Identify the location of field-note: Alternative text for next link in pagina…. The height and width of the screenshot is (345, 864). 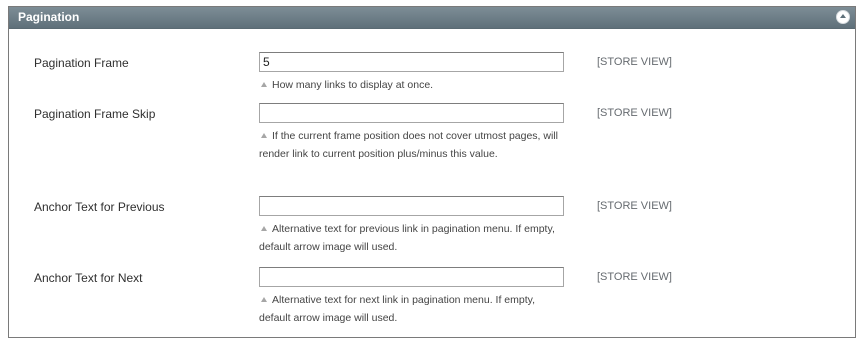
(411, 309).